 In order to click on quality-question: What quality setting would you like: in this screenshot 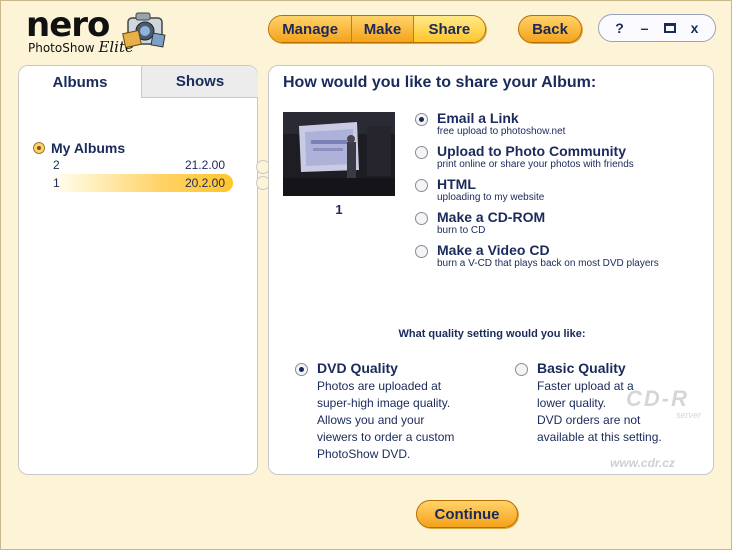, I will do `click(492, 334)`.